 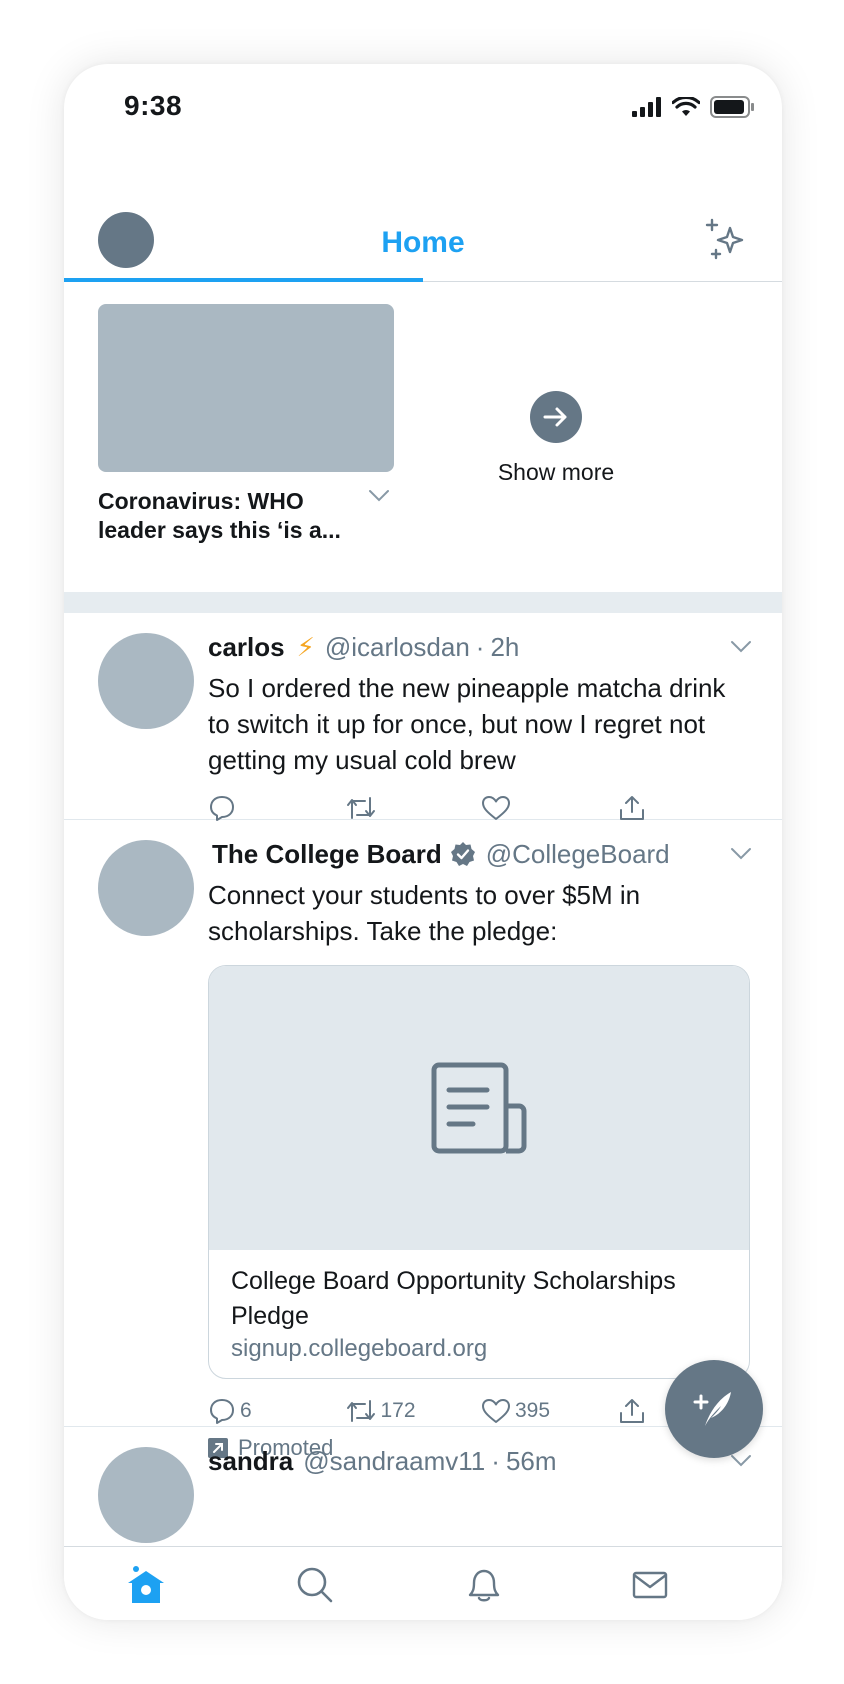 I want to click on tweet-timestamp: 2h, so click(x=505, y=646).